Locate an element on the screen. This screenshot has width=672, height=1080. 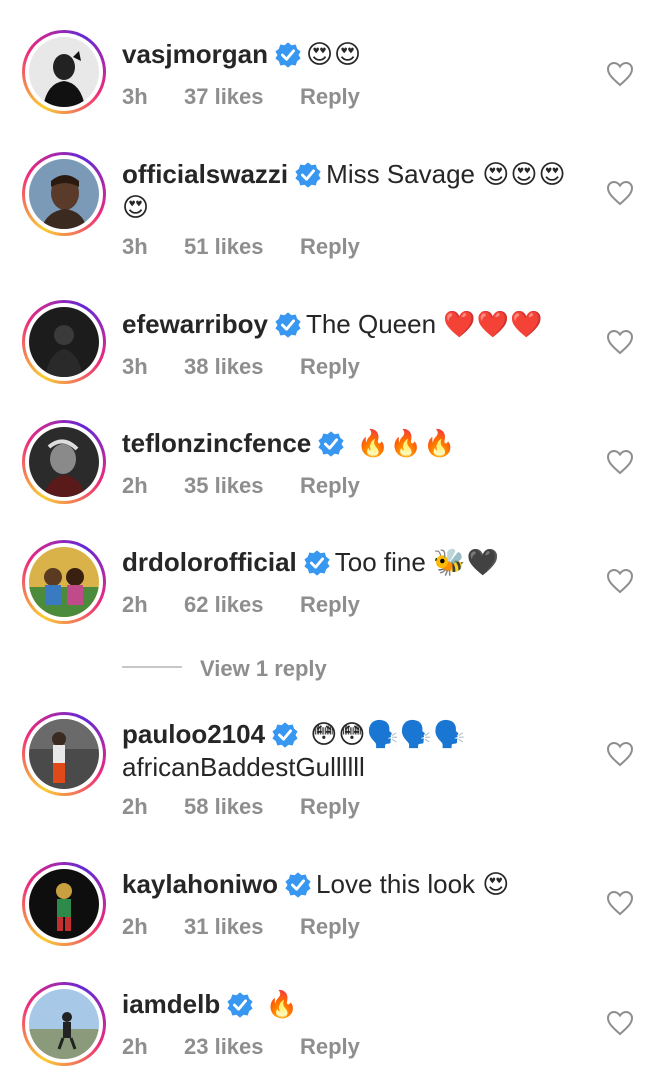
comment-emoji: 😍 is located at coordinates (496, 885).